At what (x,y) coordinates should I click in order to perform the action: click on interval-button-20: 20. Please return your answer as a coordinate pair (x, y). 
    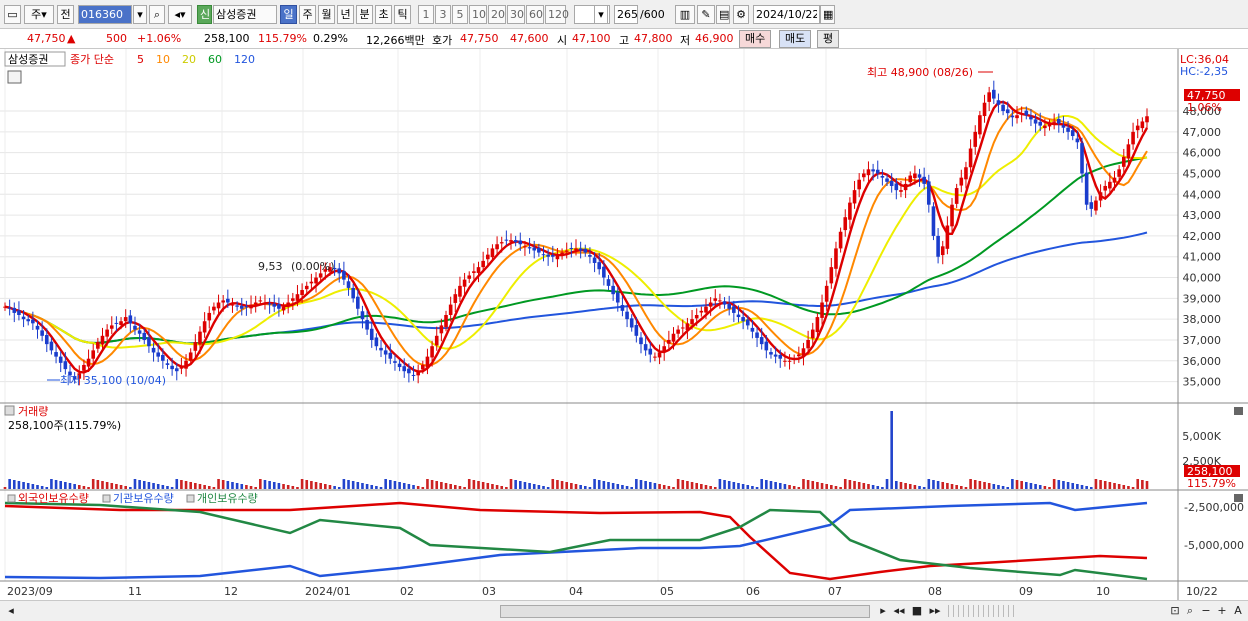
    Looking at the image, I should click on (497, 14).